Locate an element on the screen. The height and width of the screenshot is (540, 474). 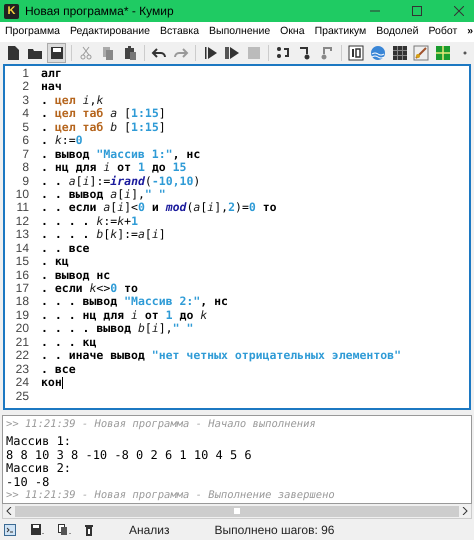
code-line: . . все is located at coordinates (65, 249).